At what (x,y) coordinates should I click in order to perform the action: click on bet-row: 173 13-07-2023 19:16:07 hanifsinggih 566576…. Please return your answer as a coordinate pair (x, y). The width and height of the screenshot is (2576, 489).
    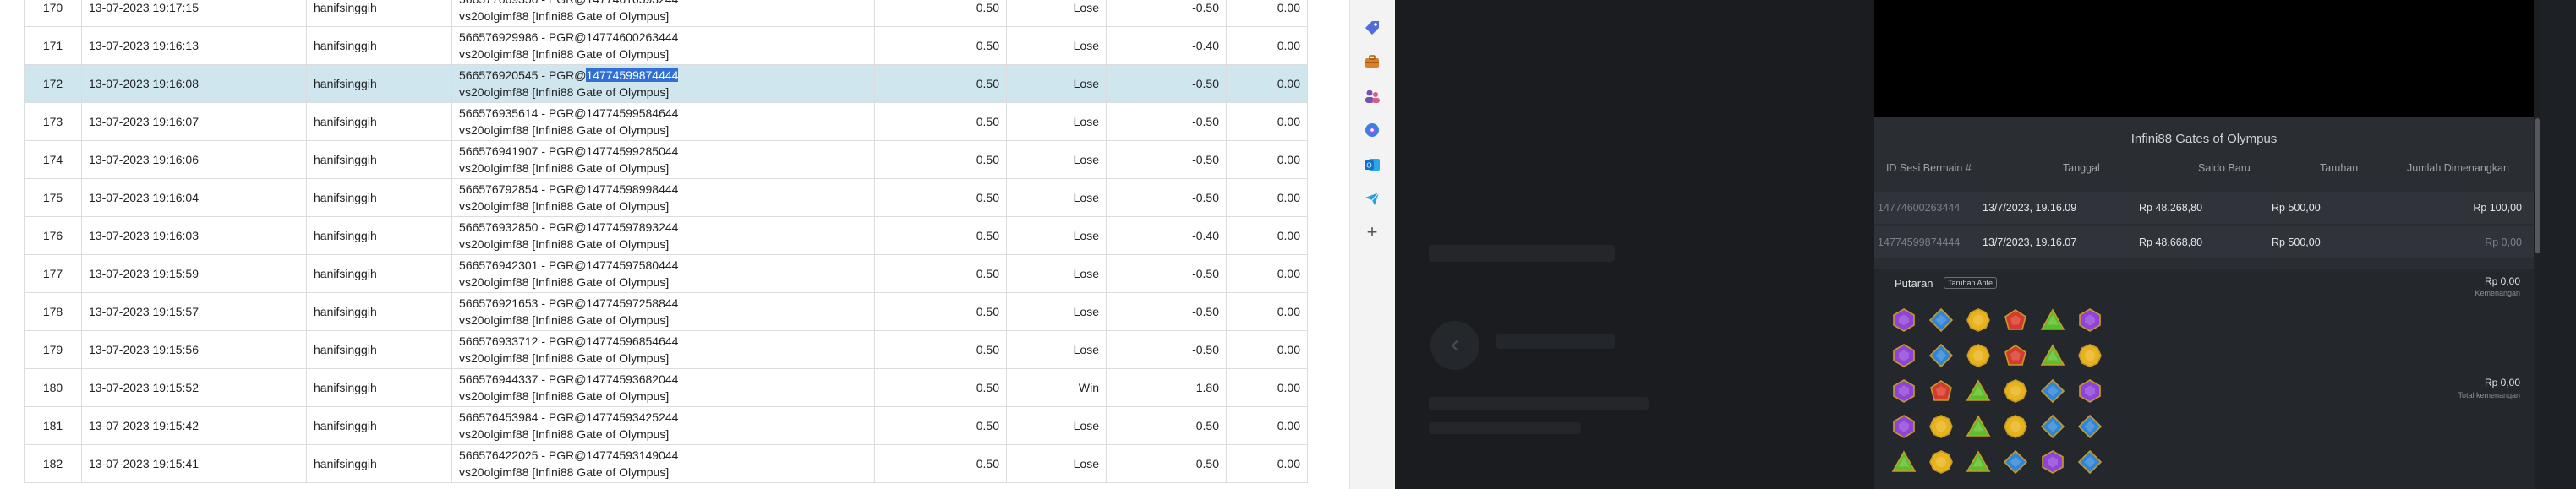
    Looking at the image, I should click on (666, 121).